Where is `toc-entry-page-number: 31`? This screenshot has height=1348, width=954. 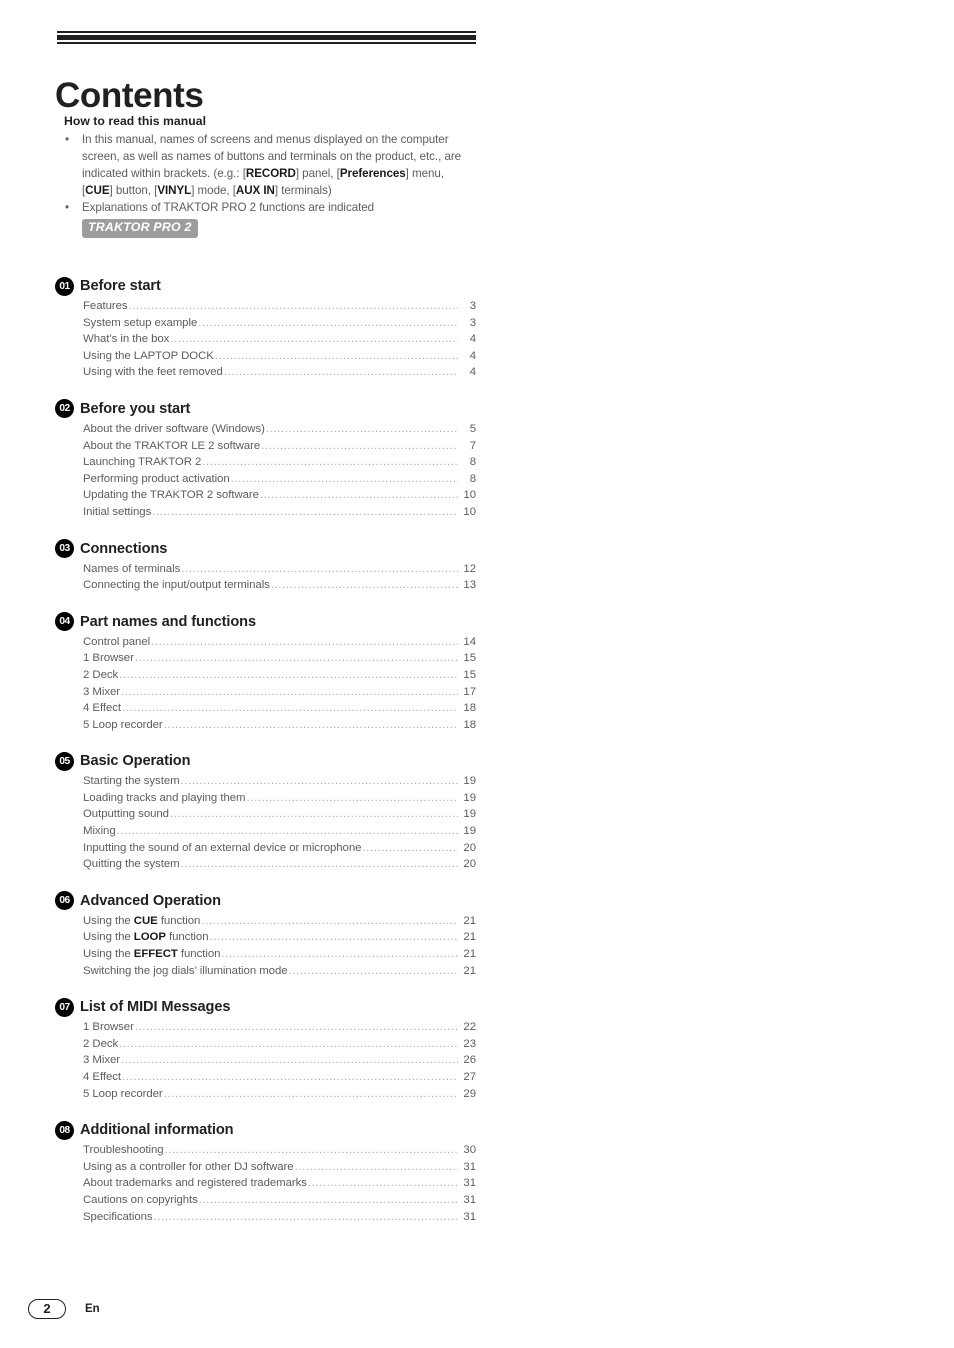
toc-entry-page-number: 31 is located at coordinates (469, 1183).